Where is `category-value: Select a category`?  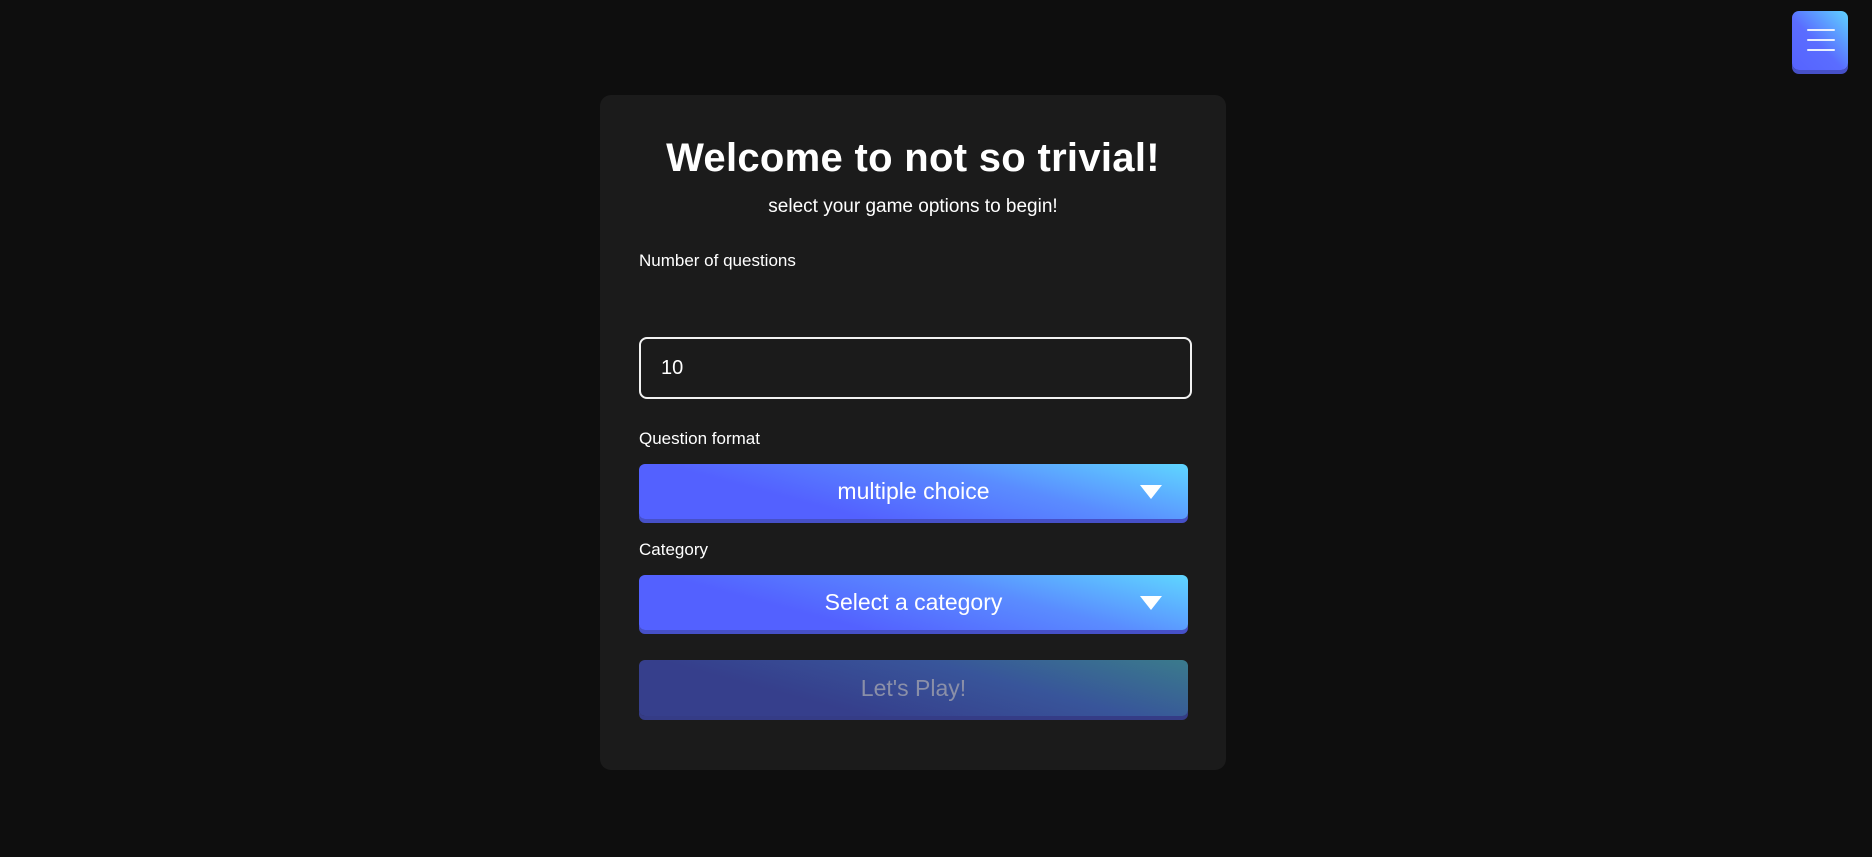
category-value: Select a category is located at coordinates (913, 602).